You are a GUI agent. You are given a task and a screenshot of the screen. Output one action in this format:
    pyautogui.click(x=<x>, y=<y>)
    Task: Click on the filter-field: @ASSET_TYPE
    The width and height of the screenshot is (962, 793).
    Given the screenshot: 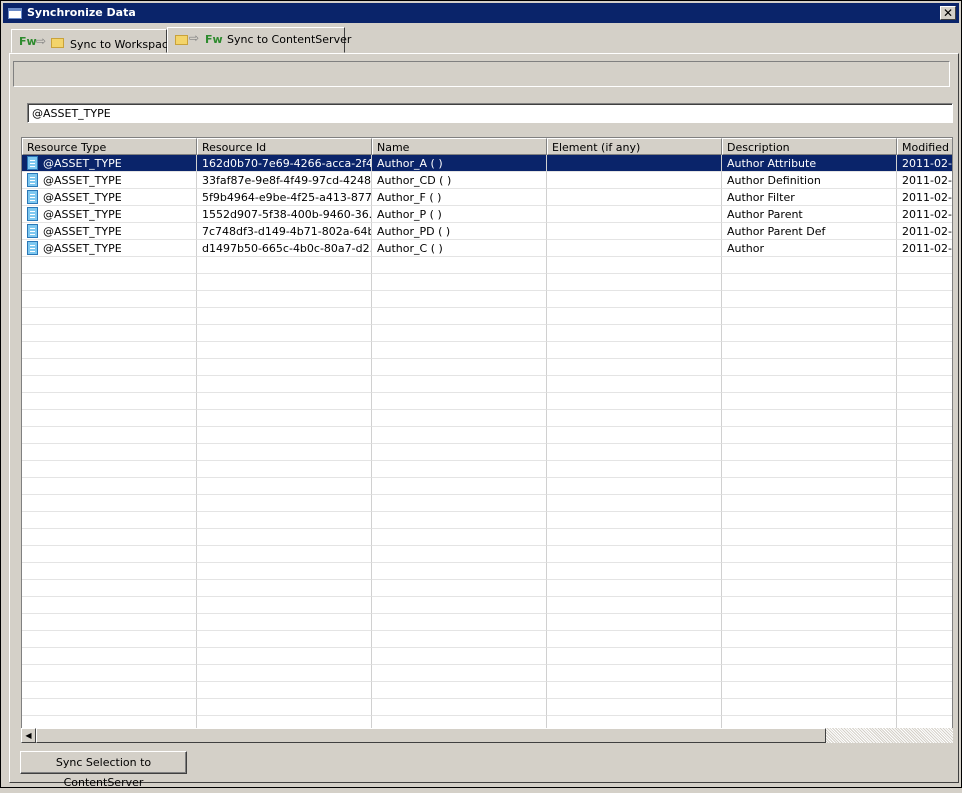 What is the action you would take?
    pyautogui.click(x=490, y=113)
    